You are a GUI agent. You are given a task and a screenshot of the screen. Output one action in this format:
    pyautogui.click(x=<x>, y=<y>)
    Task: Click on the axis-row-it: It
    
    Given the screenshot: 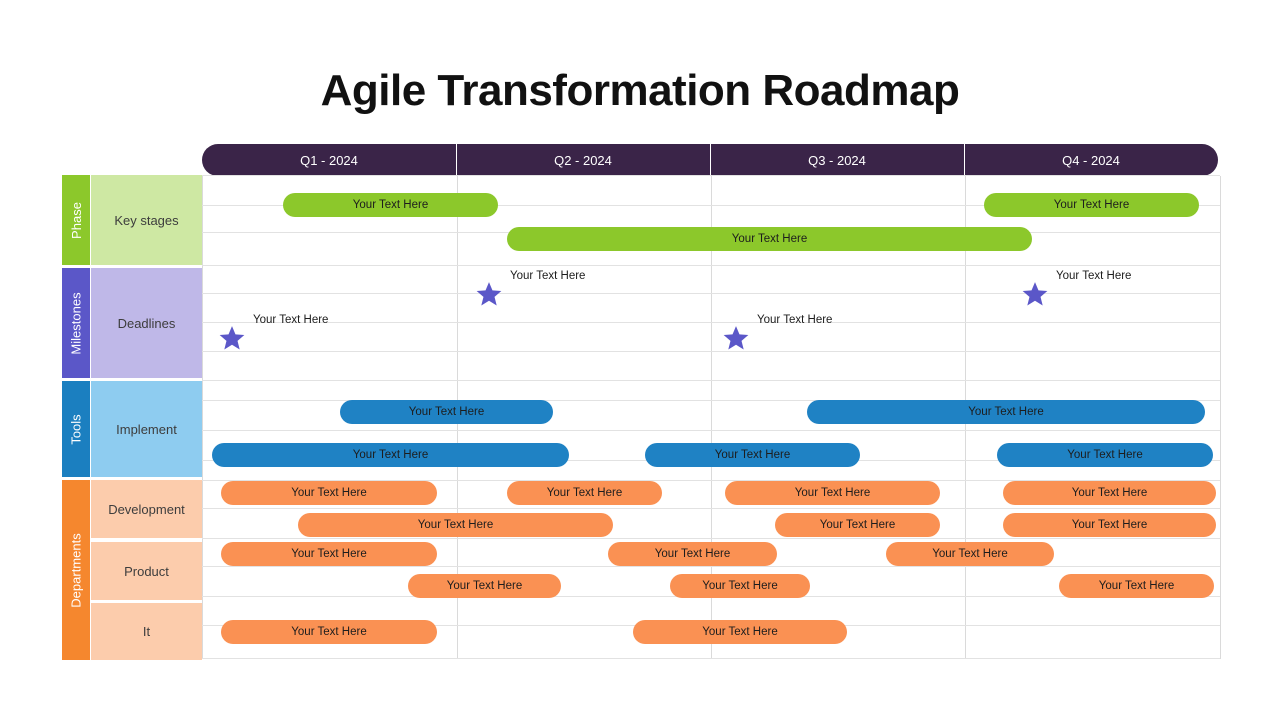 What is the action you would take?
    pyautogui.click(x=146, y=631)
    